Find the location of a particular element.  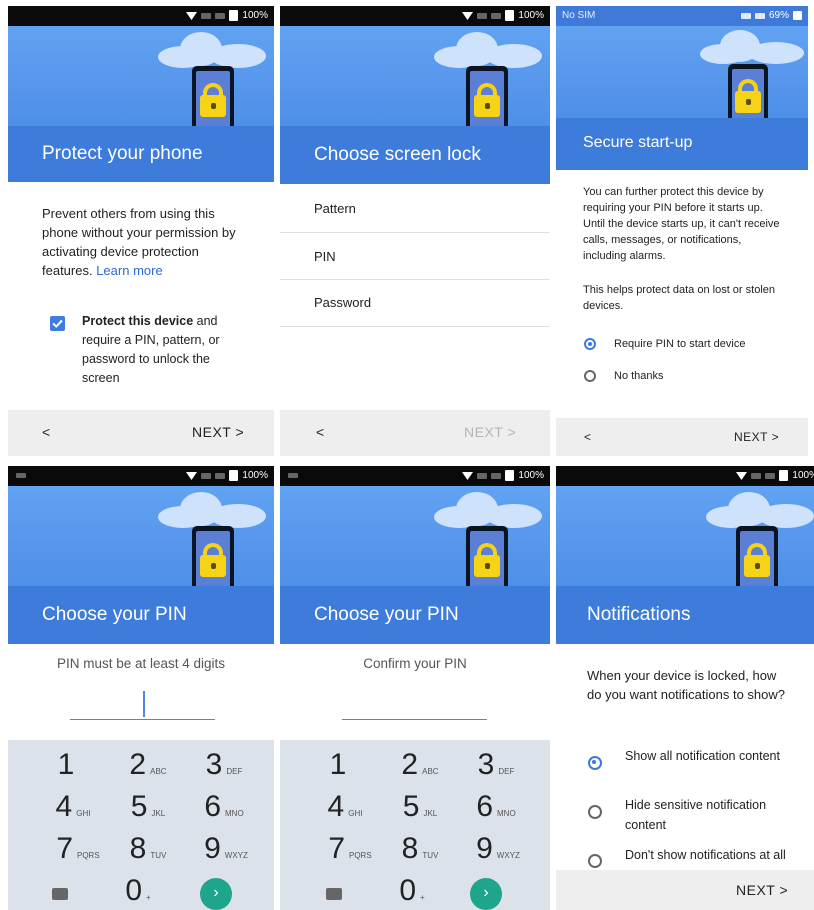

require-pin-label: Require PIN to start device is located at coordinates (679, 344).